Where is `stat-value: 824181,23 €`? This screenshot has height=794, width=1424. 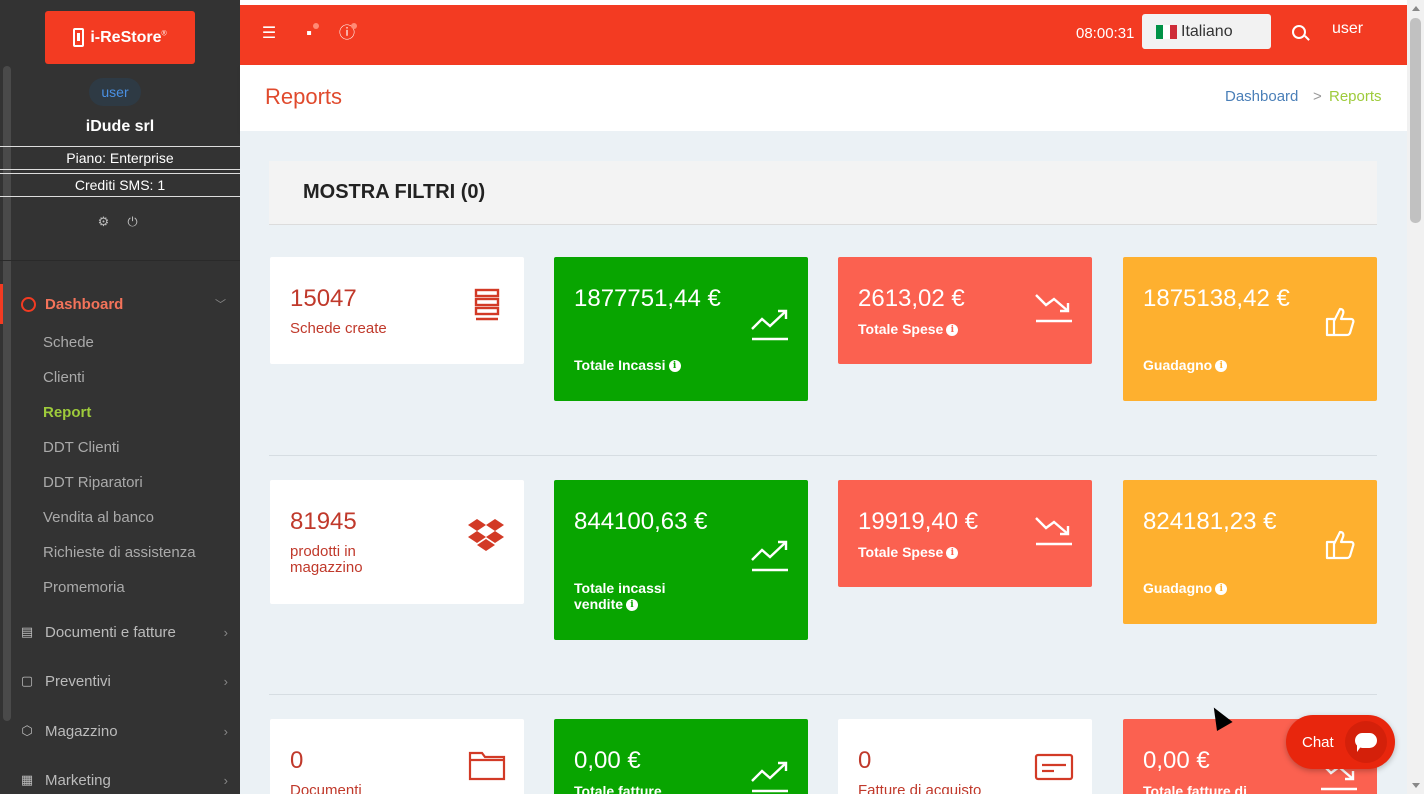
stat-value: 824181,23 € is located at coordinates (1210, 521).